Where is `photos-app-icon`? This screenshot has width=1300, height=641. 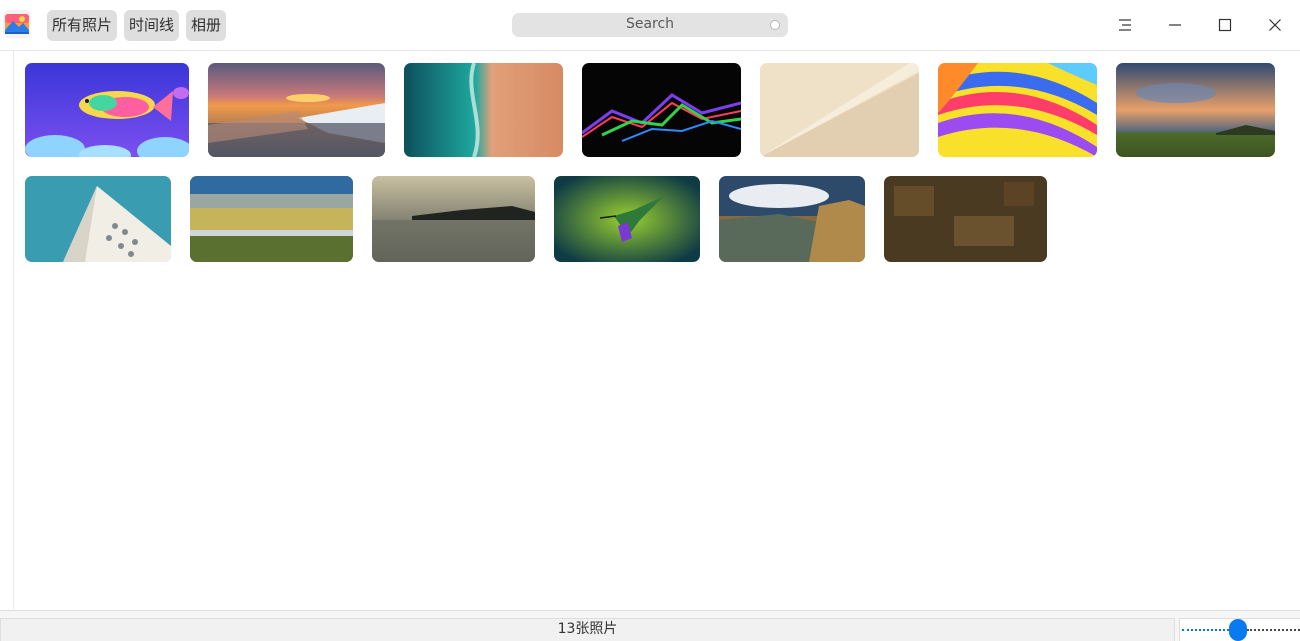 photos-app-icon is located at coordinates (17, 24).